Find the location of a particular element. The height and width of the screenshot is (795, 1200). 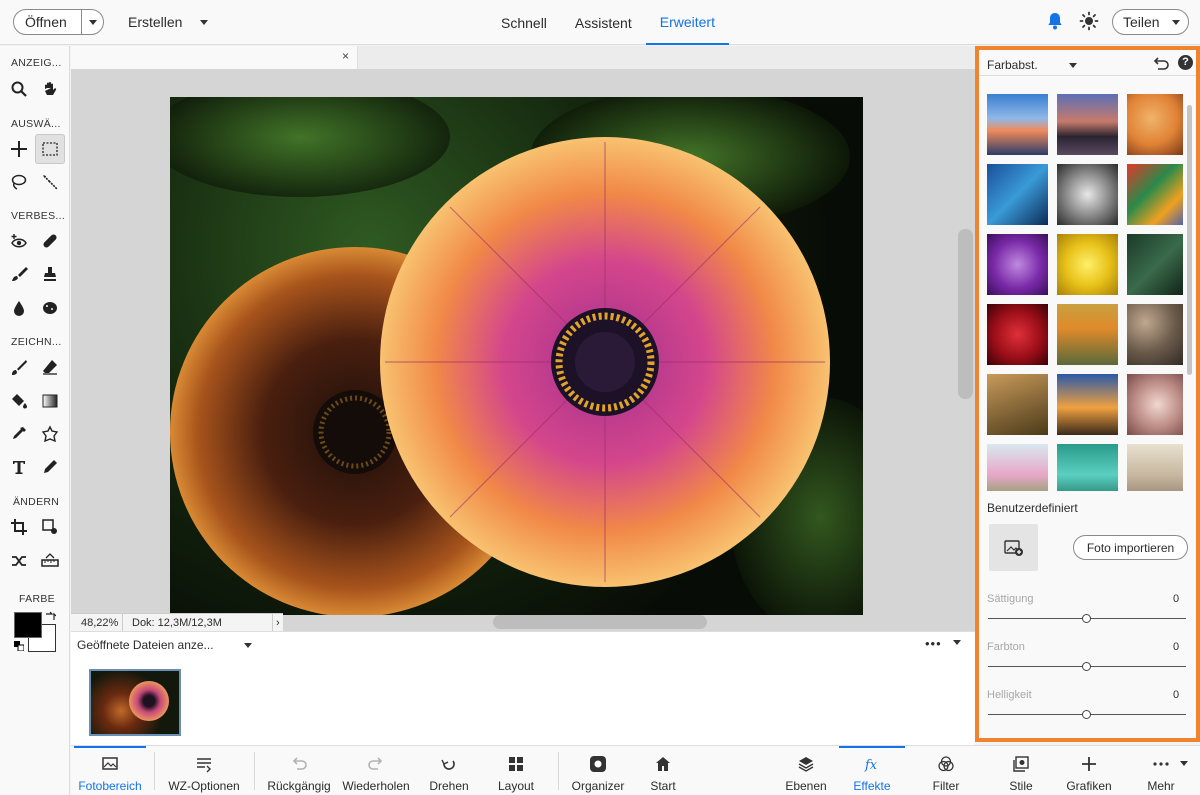

move-tool-icon is located at coordinates (19, 149).